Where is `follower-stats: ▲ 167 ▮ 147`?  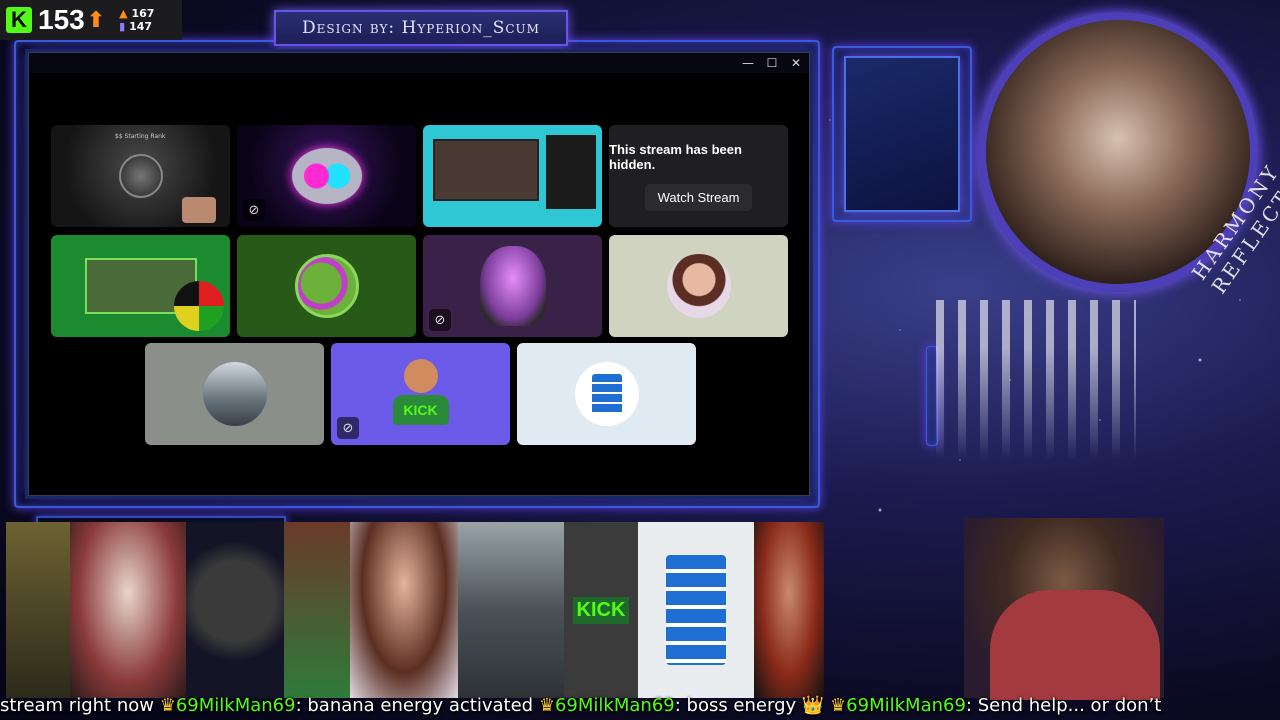
follower-stats: ▲ 167 ▮ 147 is located at coordinates (136, 20).